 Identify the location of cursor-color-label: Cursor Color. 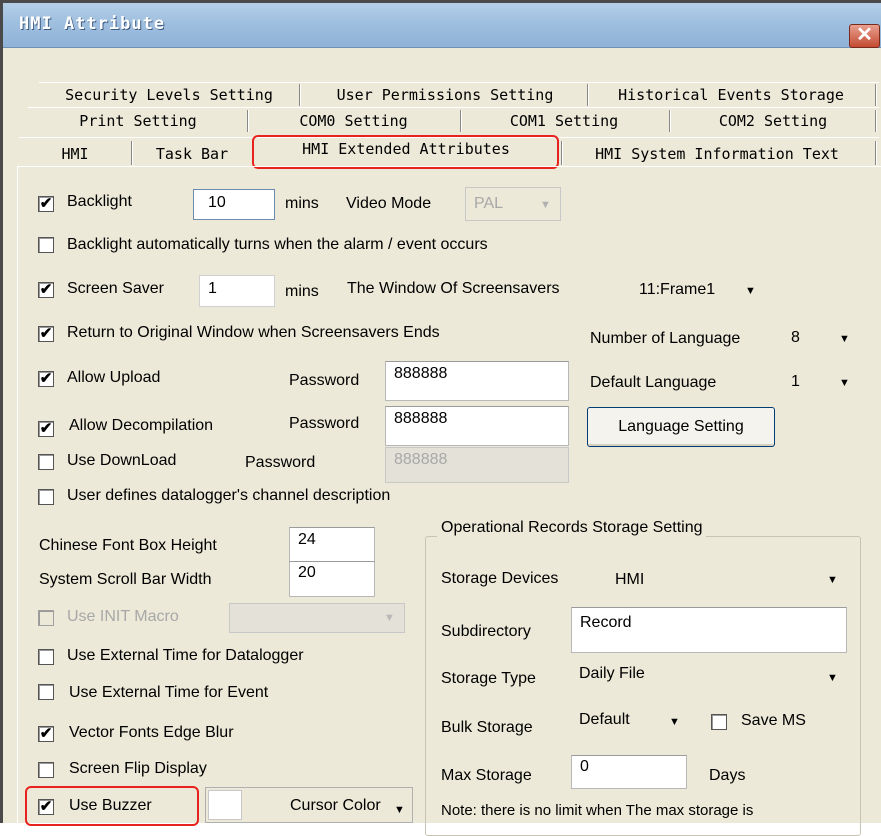
(335, 805).